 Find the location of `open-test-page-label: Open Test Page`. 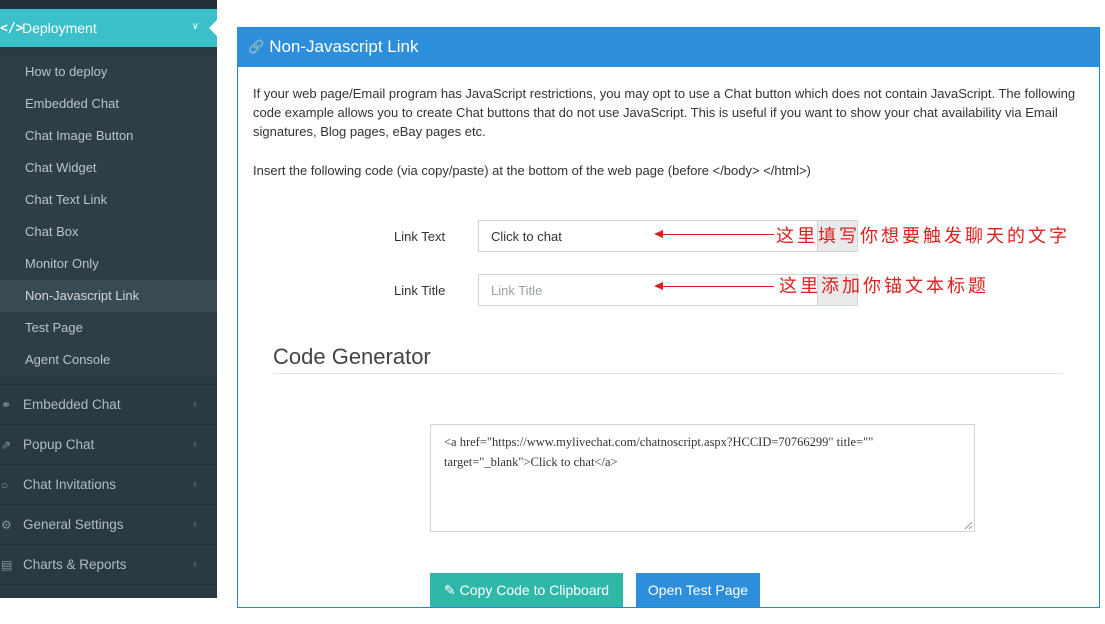

open-test-page-label: Open Test Page is located at coordinates (698, 590).